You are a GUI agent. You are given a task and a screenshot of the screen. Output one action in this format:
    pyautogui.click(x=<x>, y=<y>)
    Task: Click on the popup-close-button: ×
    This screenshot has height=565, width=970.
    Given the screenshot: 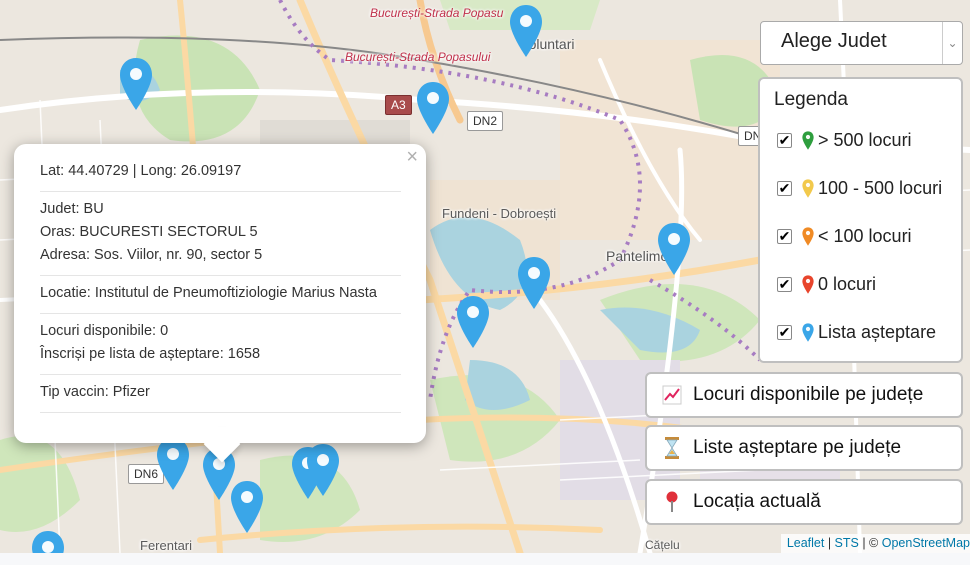 What is the action you would take?
    pyautogui.click(x=412, y=157)
    